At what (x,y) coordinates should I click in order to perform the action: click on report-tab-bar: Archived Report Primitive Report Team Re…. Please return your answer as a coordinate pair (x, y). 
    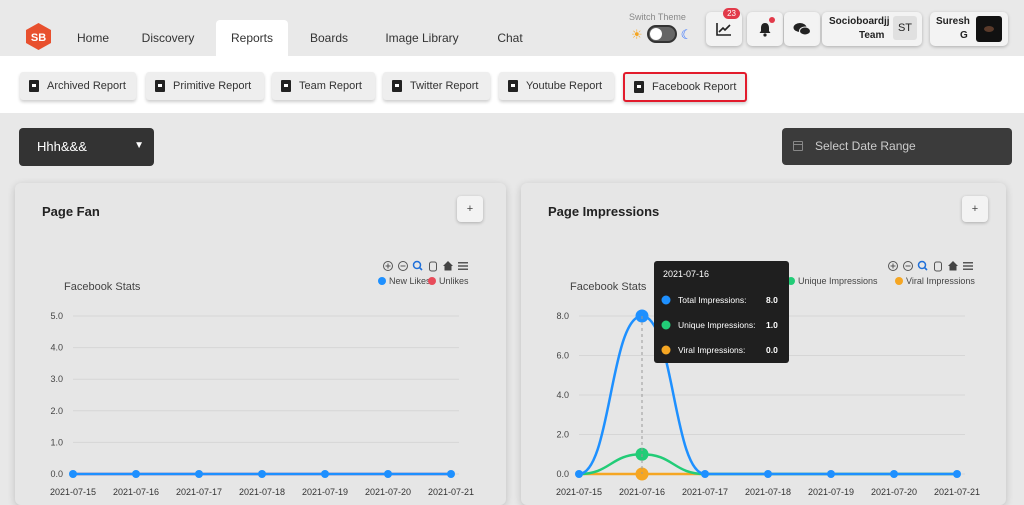
    Looking at the image, I should click on (512, 84).